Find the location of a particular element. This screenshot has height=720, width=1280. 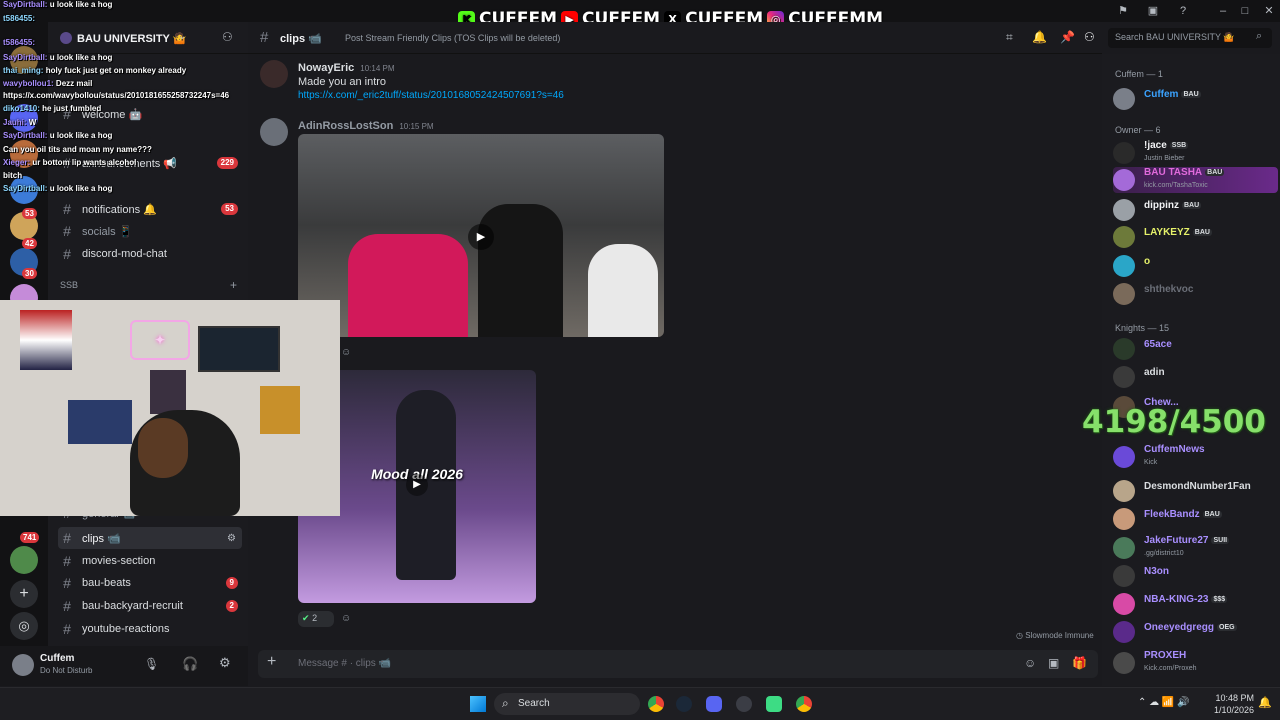

sticker-icon: ▣ is located at coordinates (1053, 663).